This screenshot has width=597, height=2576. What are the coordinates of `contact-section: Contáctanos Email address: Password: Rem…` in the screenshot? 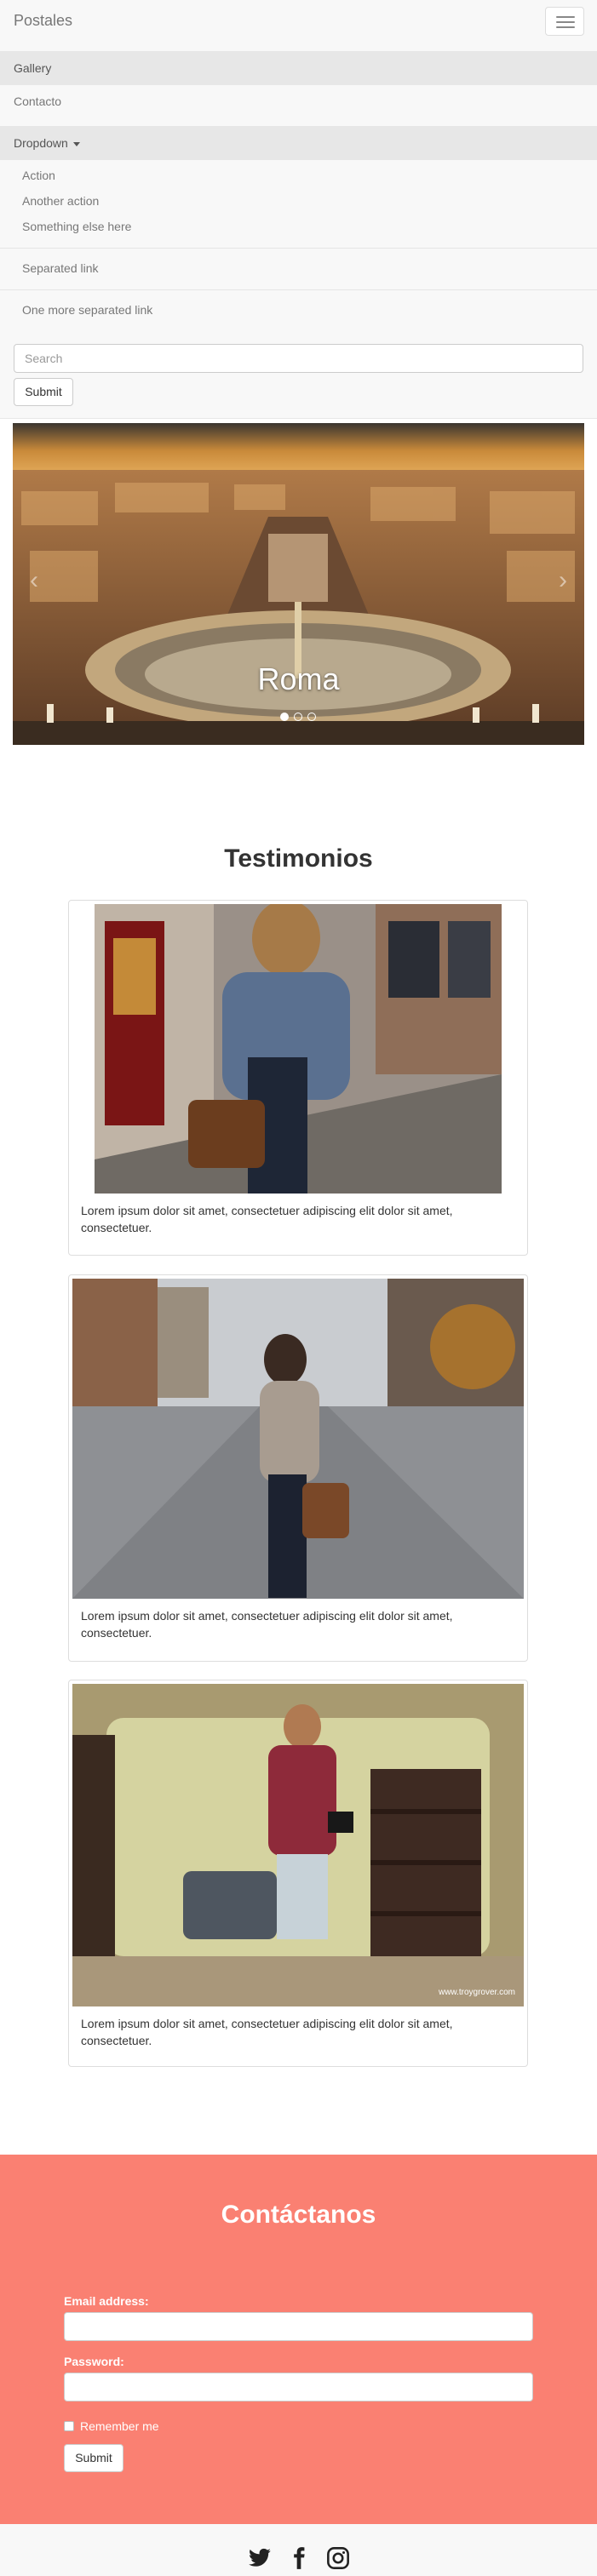 It's located at (298, 2339).